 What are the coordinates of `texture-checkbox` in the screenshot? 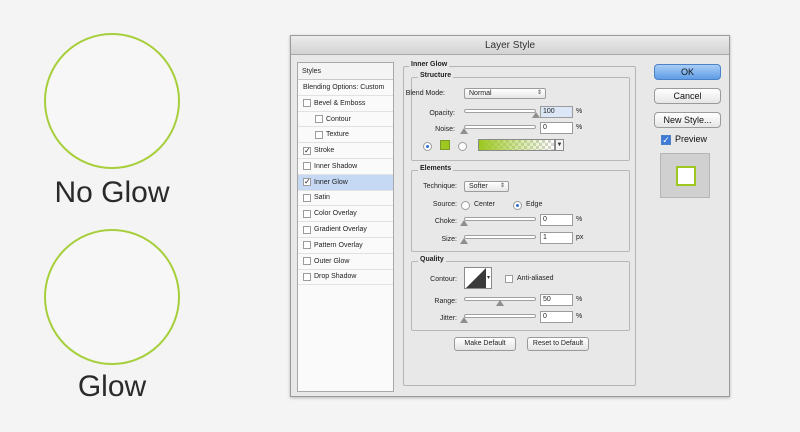 It's located at (319, 134).